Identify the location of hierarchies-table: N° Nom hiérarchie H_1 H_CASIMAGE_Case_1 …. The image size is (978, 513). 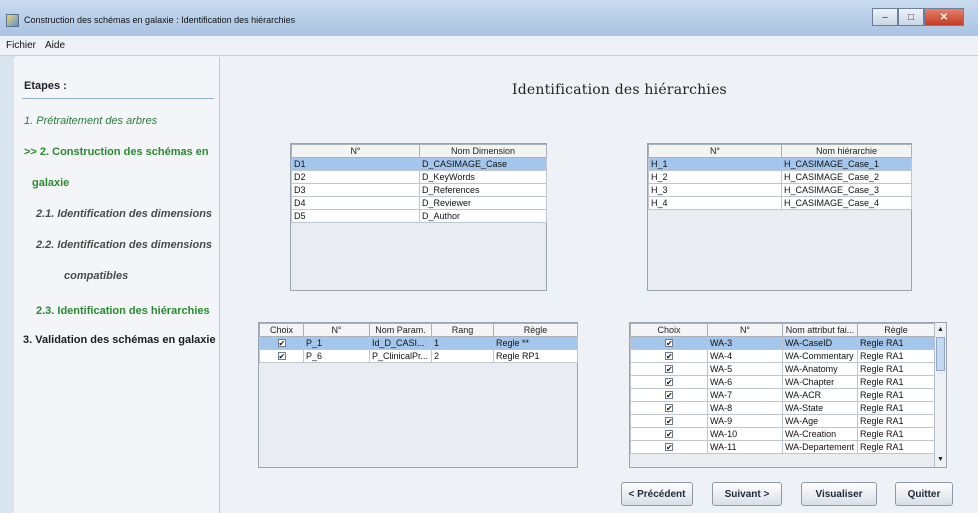
(779, 217).